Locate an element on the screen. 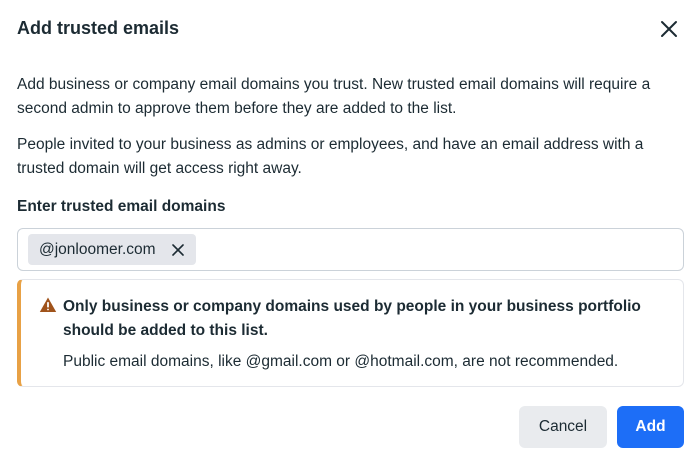  dialog-title: Add trusted emails is located at coordinates (98, 28).